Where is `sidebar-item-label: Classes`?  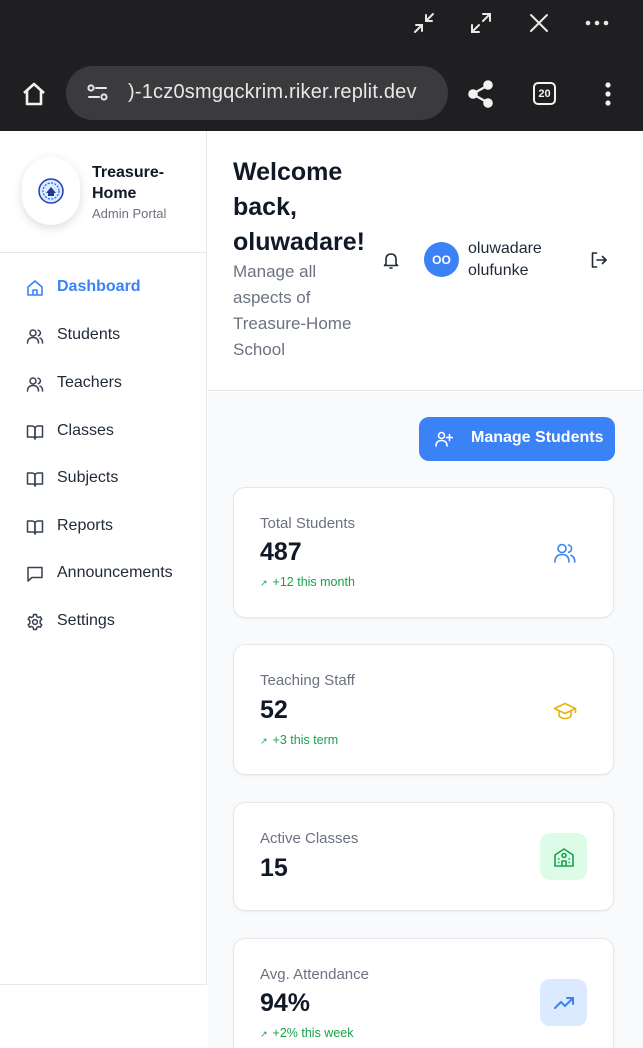 sidebar-item-label: Classes is located at coordinates (85, 430).